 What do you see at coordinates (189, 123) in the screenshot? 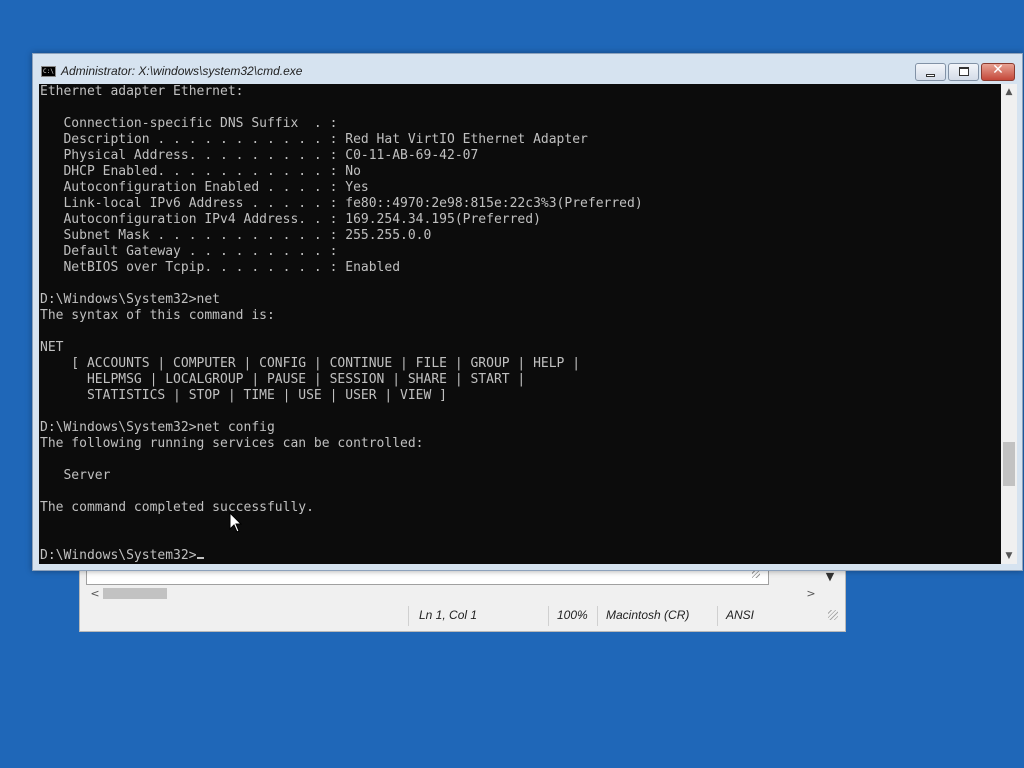
I see `console-line: Connection-specific DNS Suffix . :` at bounding box center [189, 123].